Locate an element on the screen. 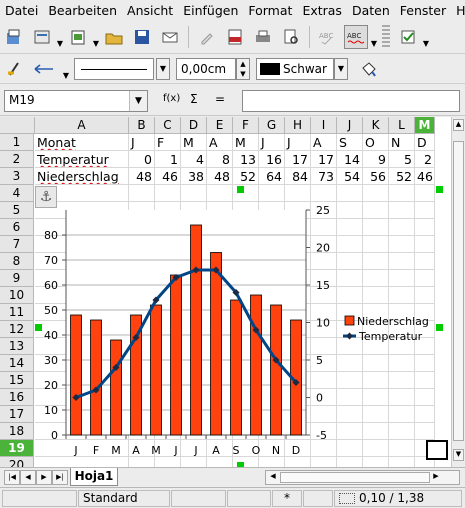  cell-h1: J is located at coordinates (298, 142).